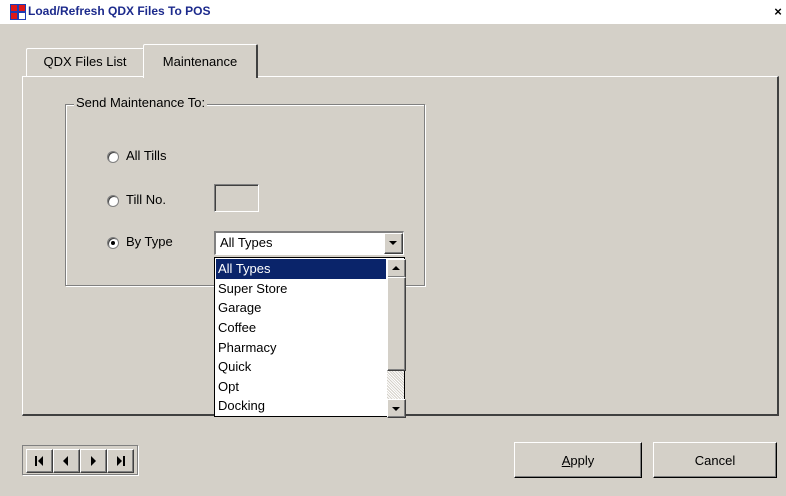 The width and height of the screenshot is (786, 496). I want to click on app-icon, so click(18, 12).